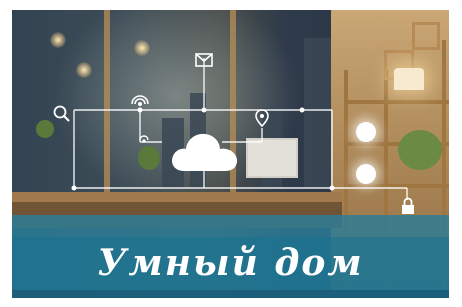 The height and width of the screenshot is (307, 462). Describe the element at coordinates (230, 226) in the screenshot. I see `caption-strip` at that location.